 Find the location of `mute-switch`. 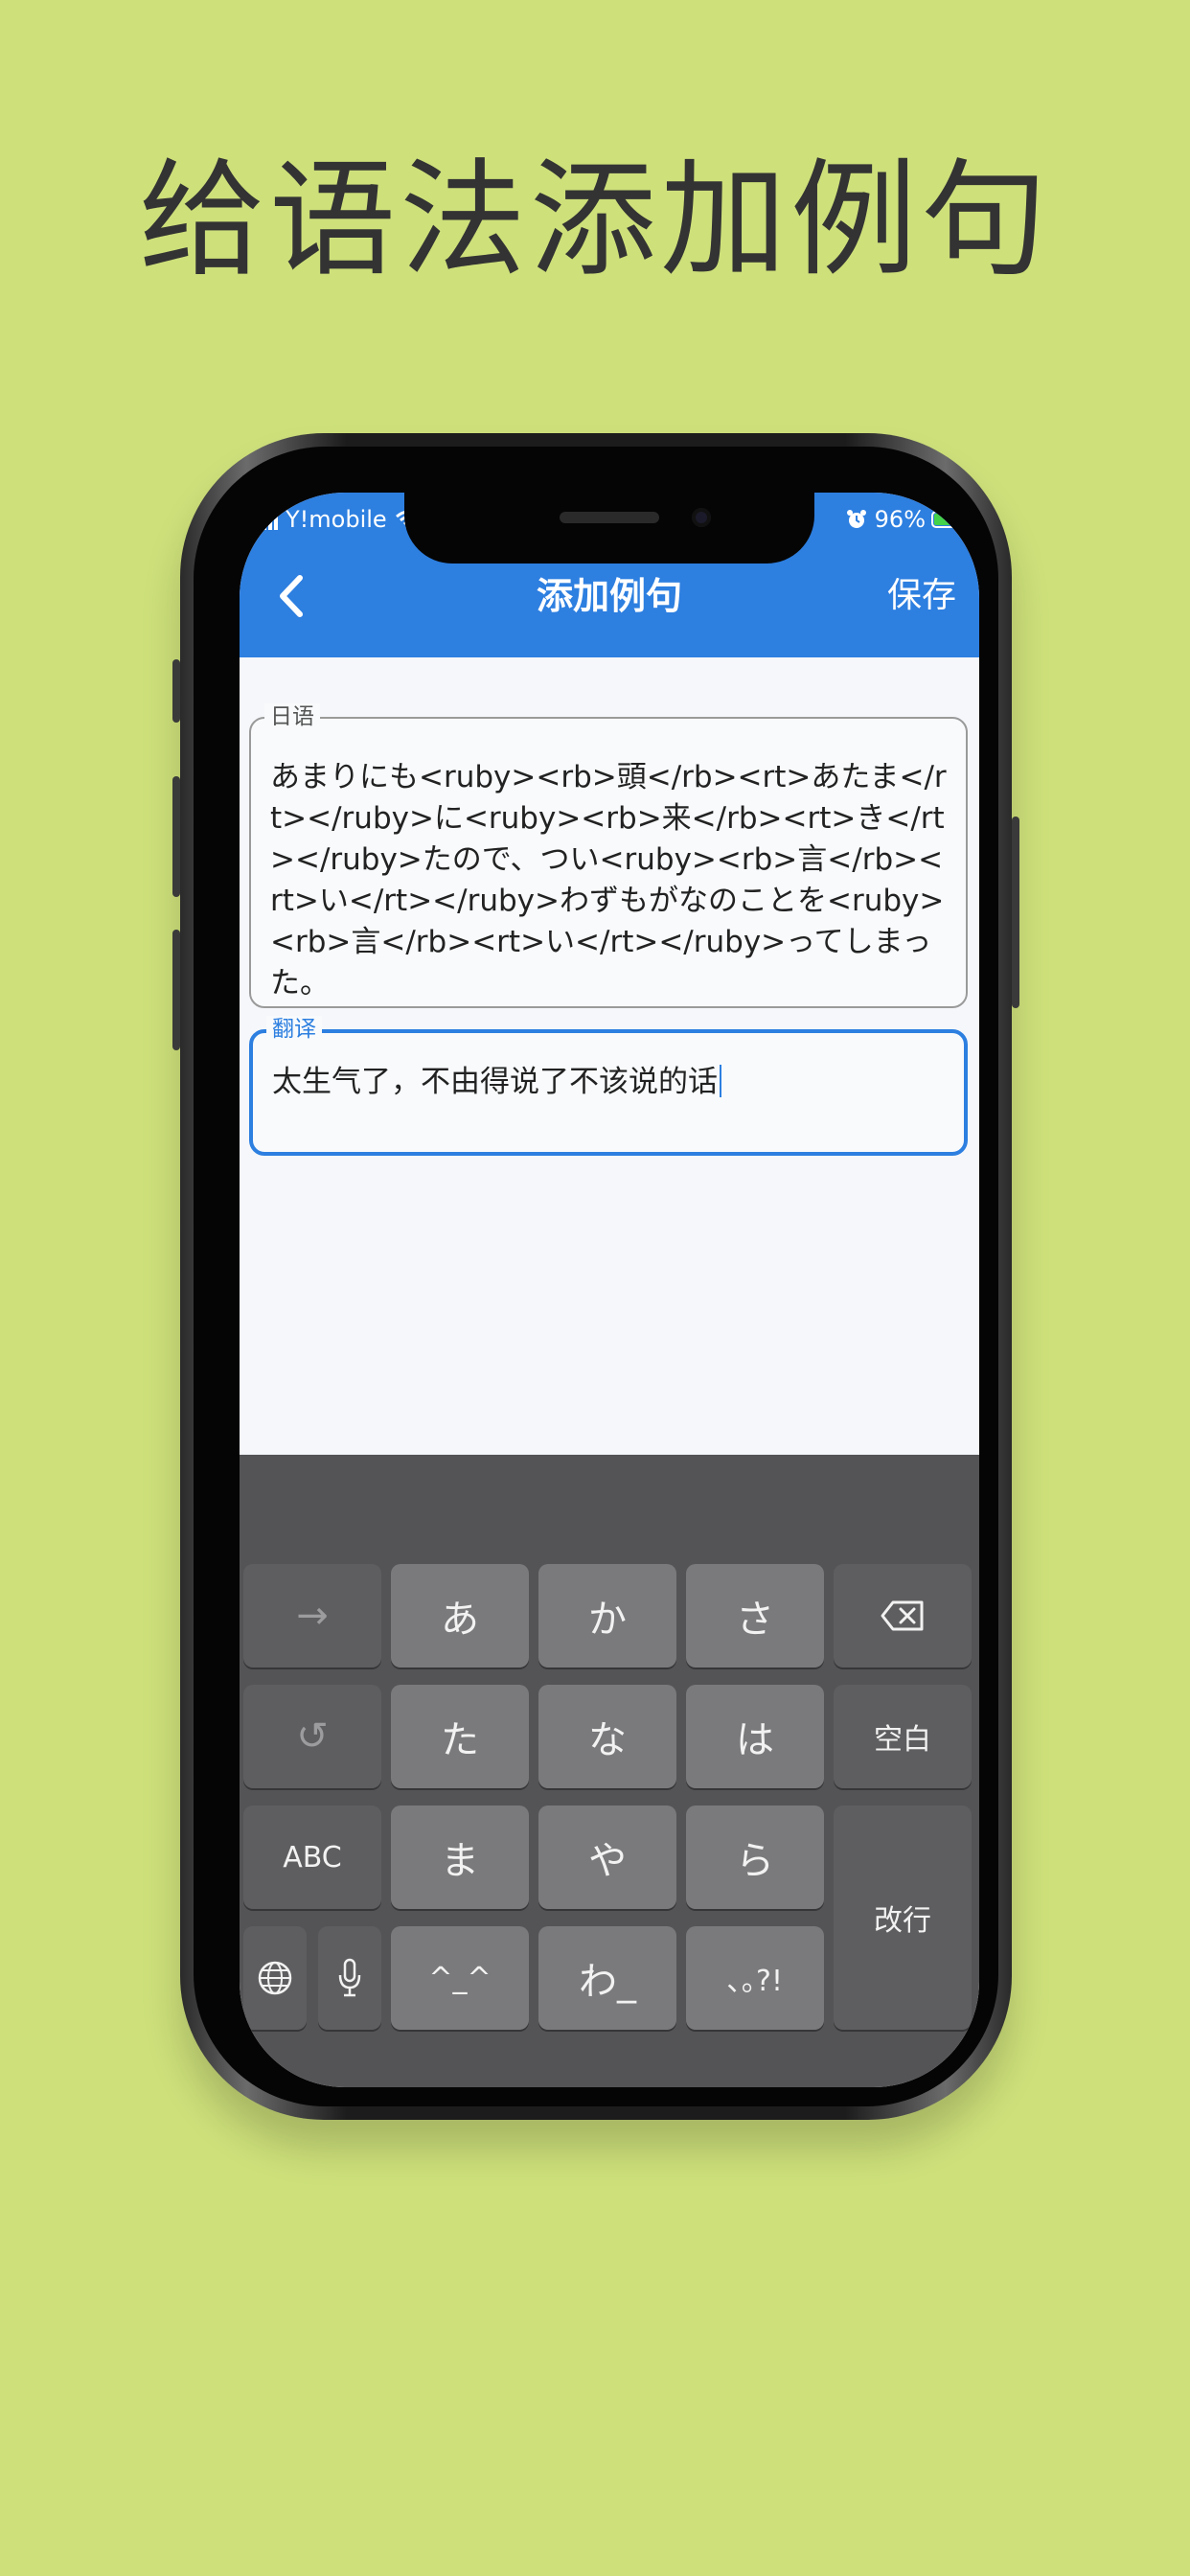

mute-switch is located at coordinates (176, 691).